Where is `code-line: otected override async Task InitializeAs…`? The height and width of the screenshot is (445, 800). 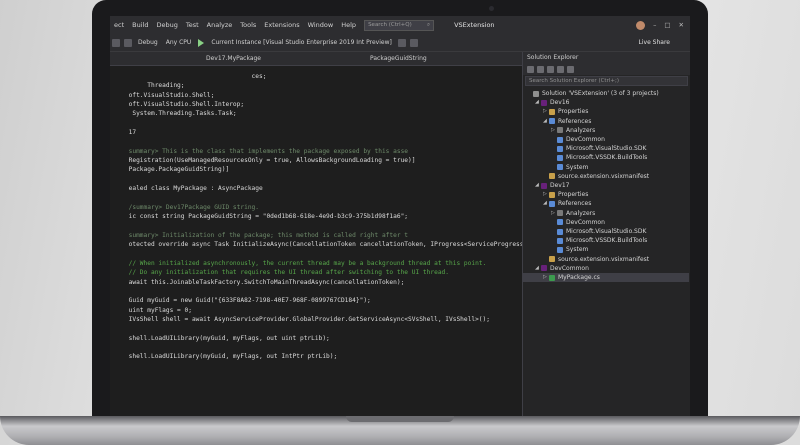
code-line: otected override async Task InitializeAs… is located at coordinates (332, 244).